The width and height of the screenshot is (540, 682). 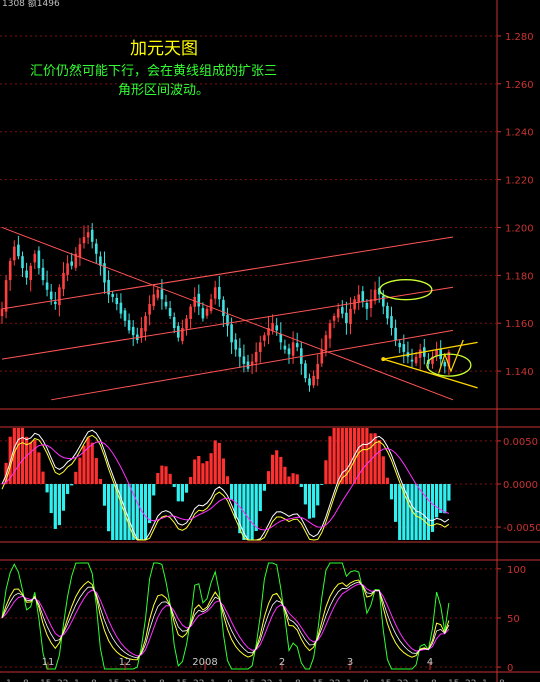 I want to click on macd-tick-label-0: 0.0050, so click(x=520, y=442).